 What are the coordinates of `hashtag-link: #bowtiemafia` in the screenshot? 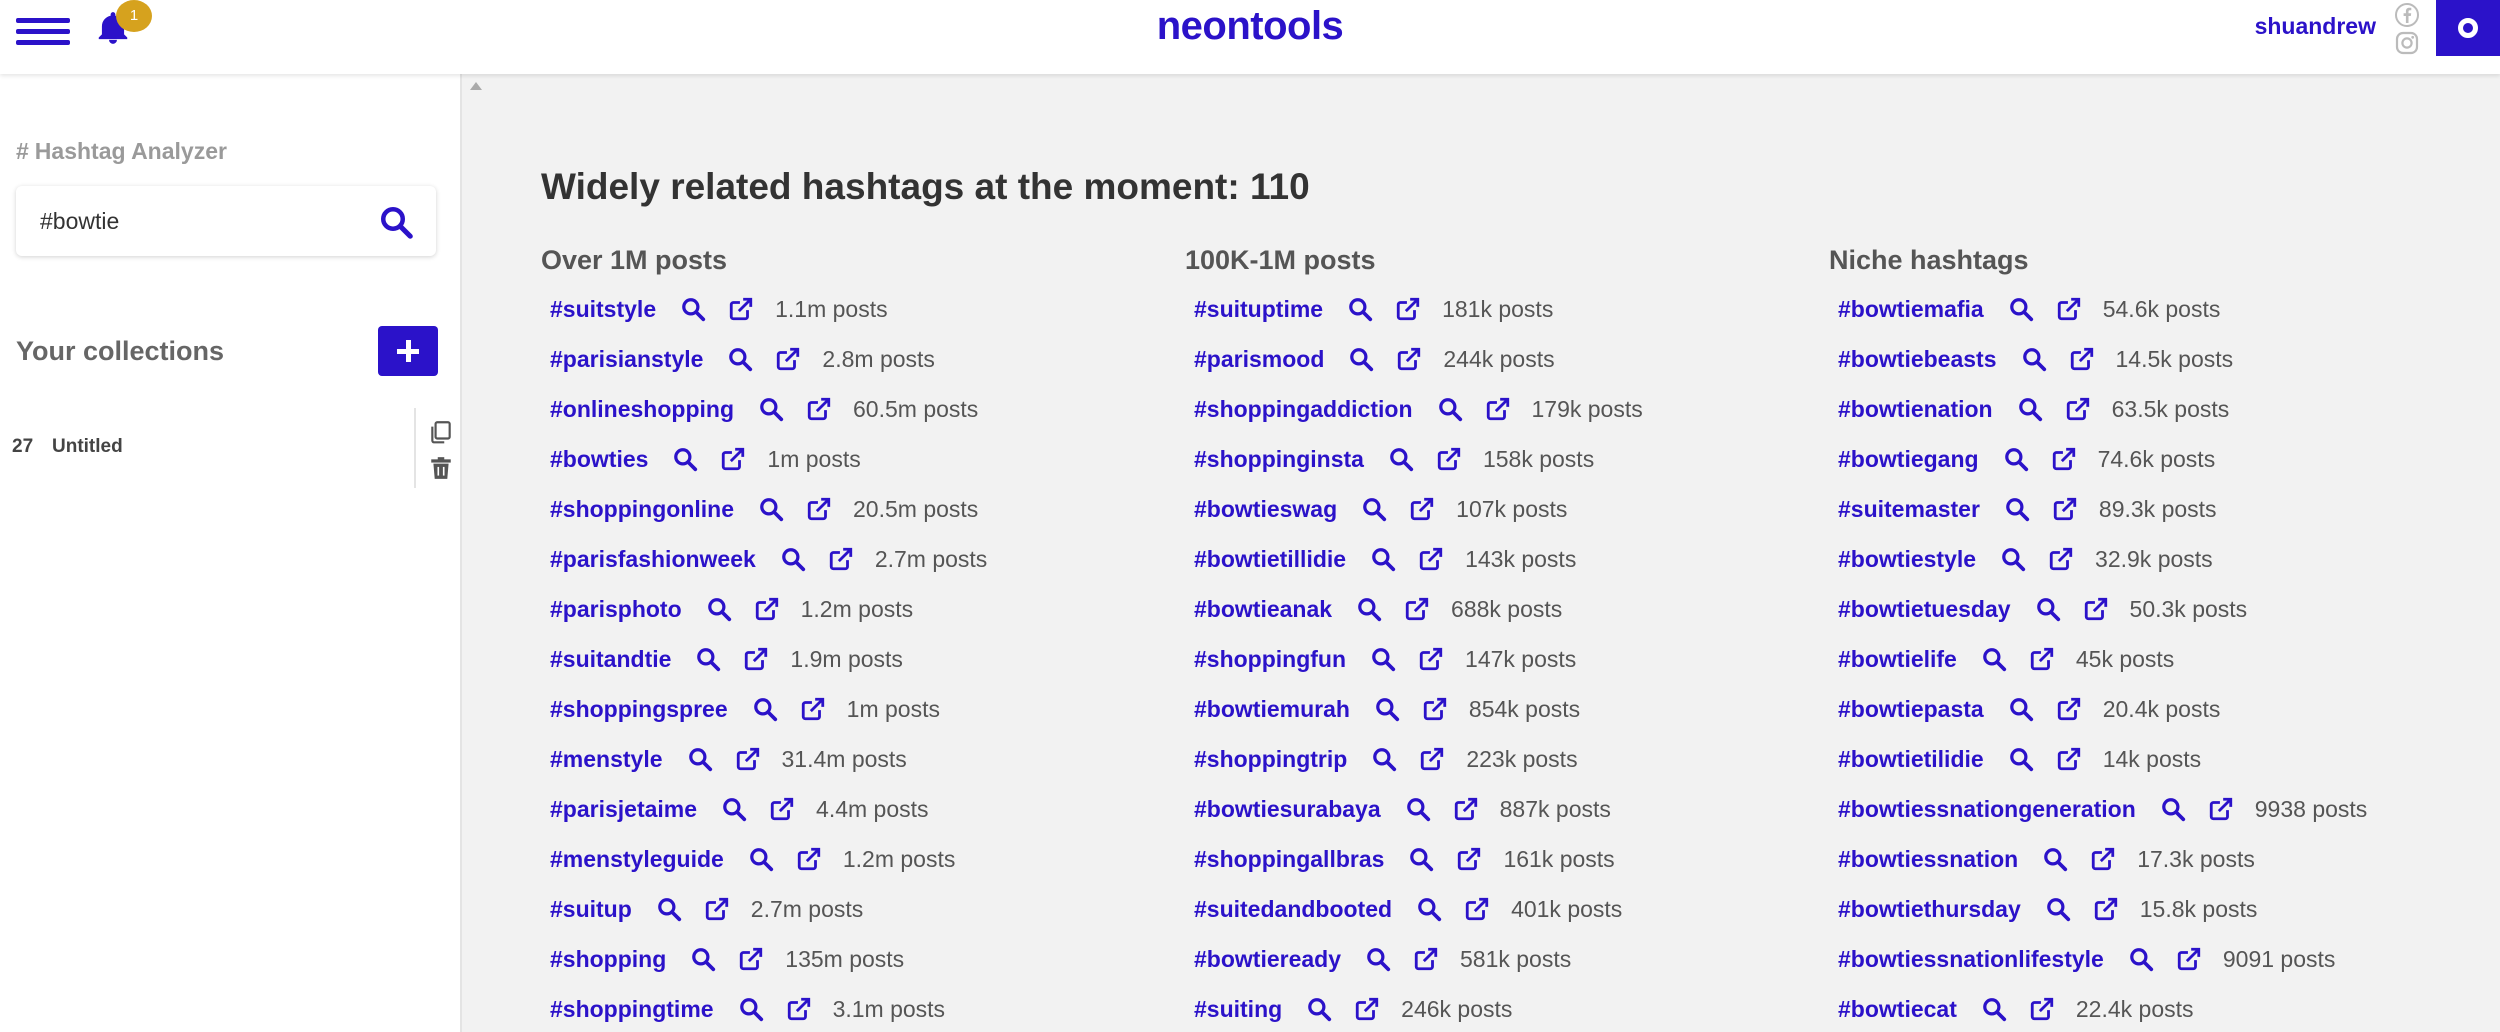 It's located at (1911, 309).